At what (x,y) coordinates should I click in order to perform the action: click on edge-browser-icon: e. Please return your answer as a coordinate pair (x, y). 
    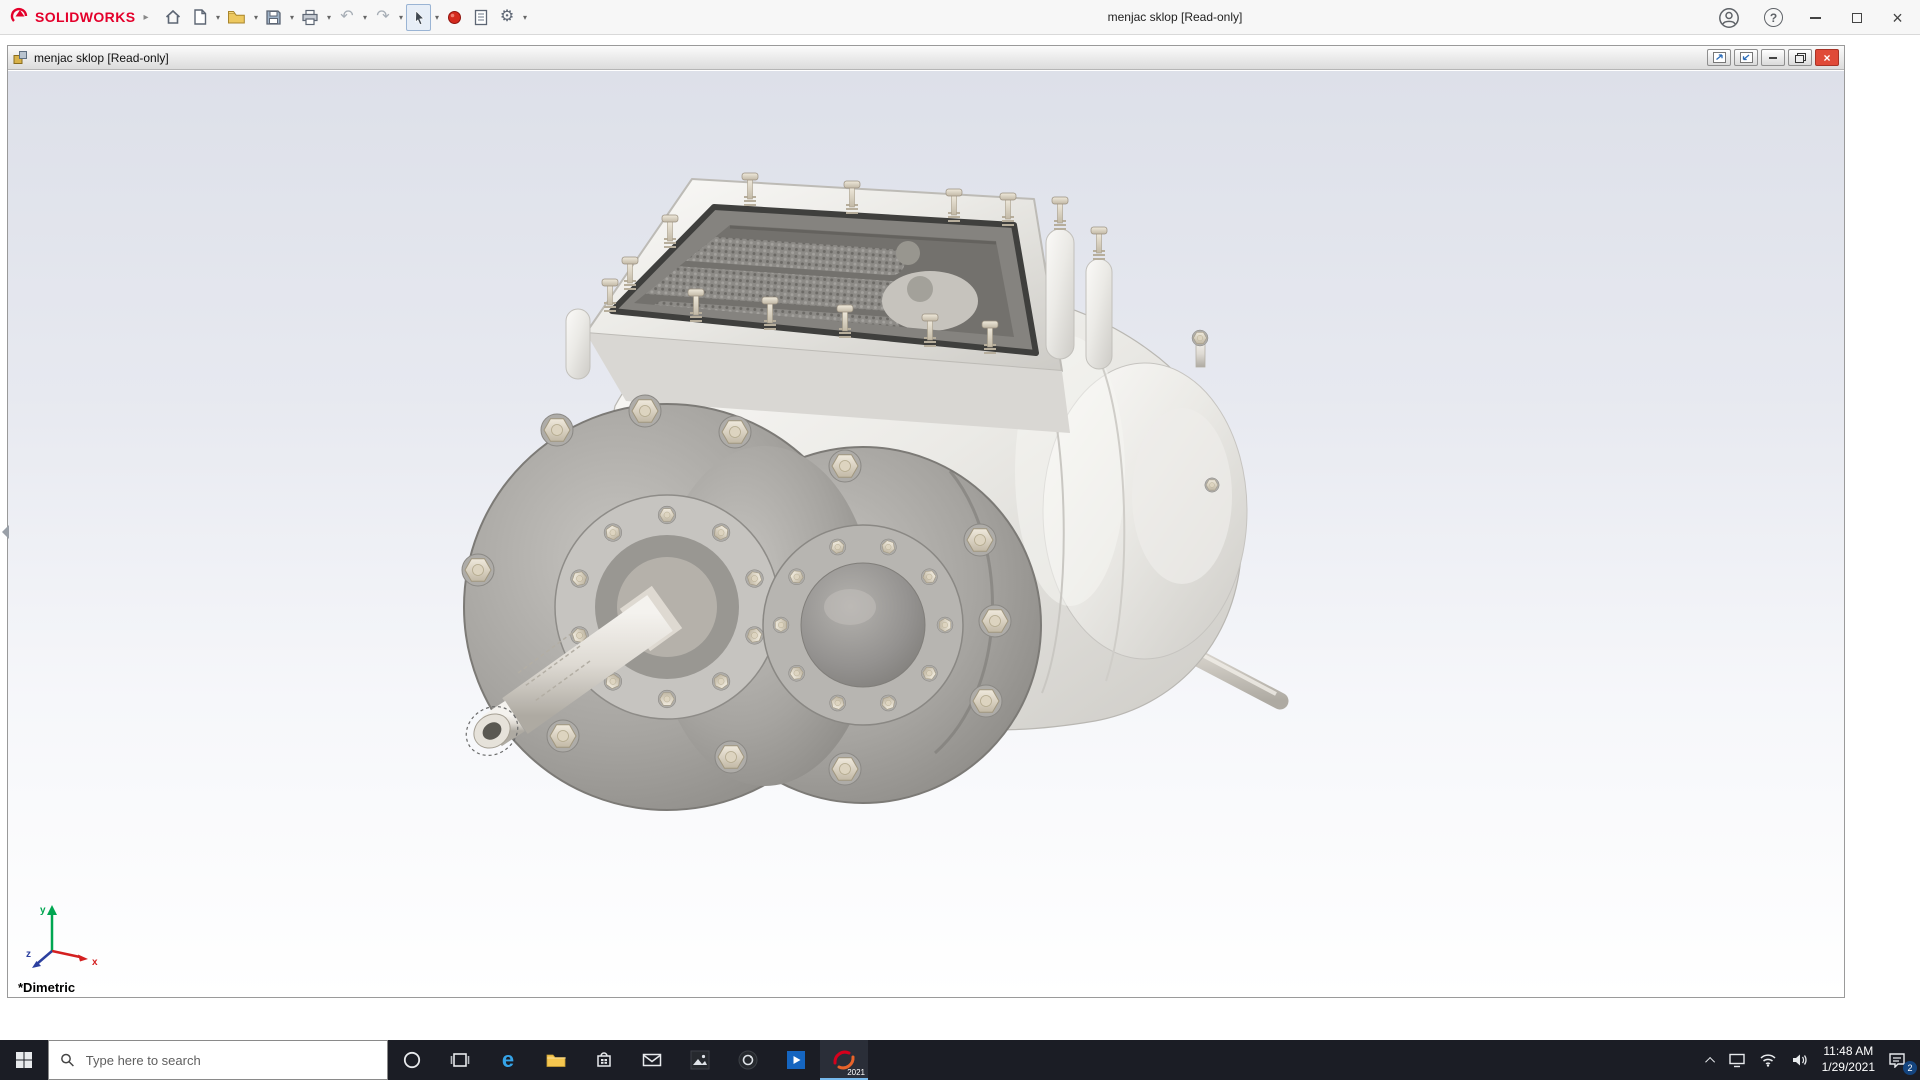
    Looking at the image, I should click on (508, 1059).